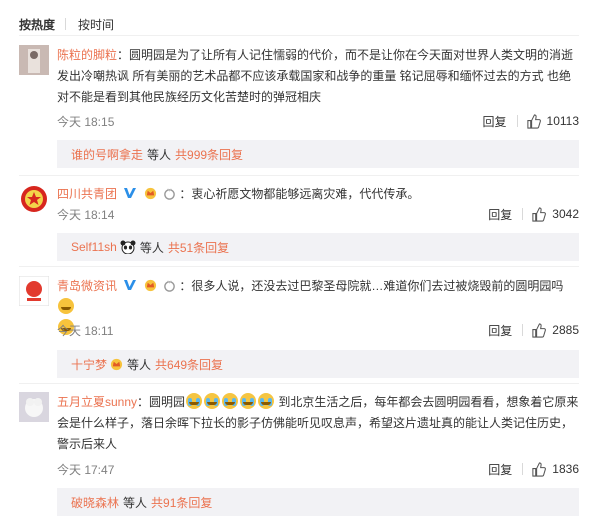 Image resolution: width=598 pixels, height=516 pixels. I want to click on sub-replies-bar: Self11sh 等人 共51条回复, so click(318, 247).